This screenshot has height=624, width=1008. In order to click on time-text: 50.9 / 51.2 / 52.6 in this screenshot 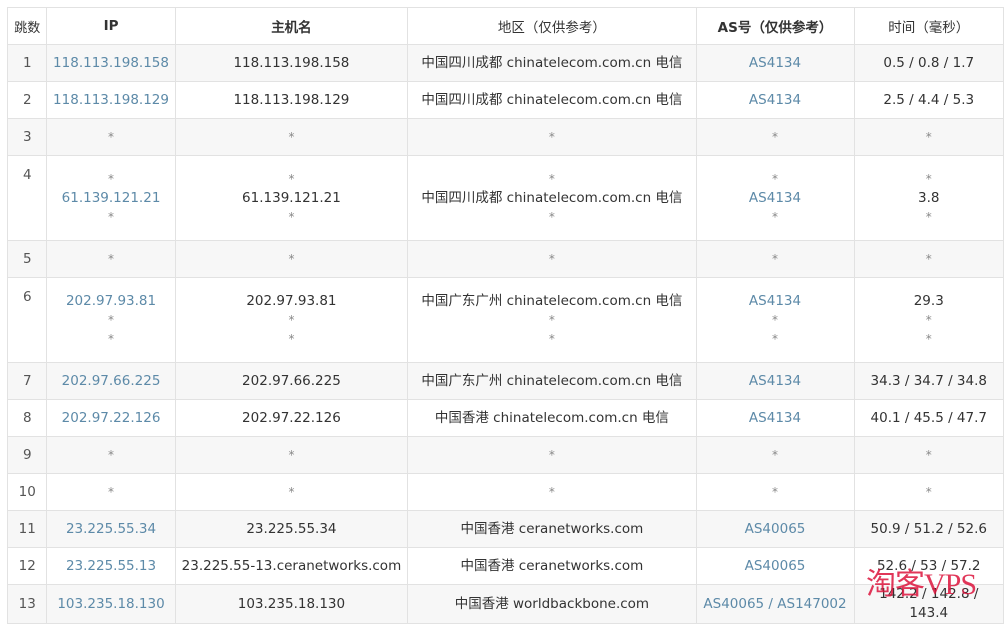, I will do `click(928, 528)`.